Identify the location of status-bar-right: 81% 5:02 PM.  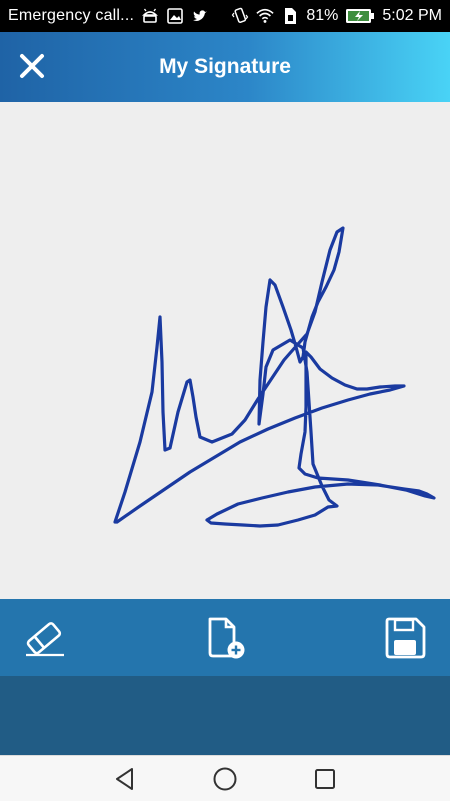
(336, 16).